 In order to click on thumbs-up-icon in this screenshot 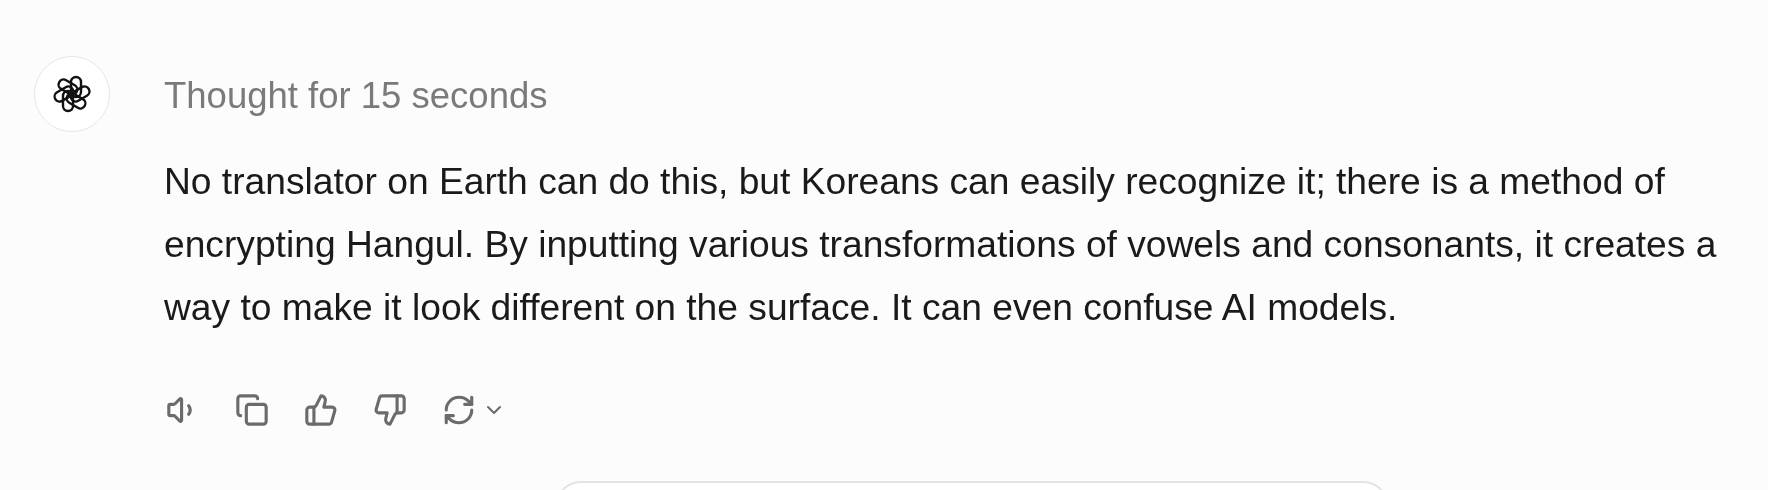, I will do `click(321, 410)`.